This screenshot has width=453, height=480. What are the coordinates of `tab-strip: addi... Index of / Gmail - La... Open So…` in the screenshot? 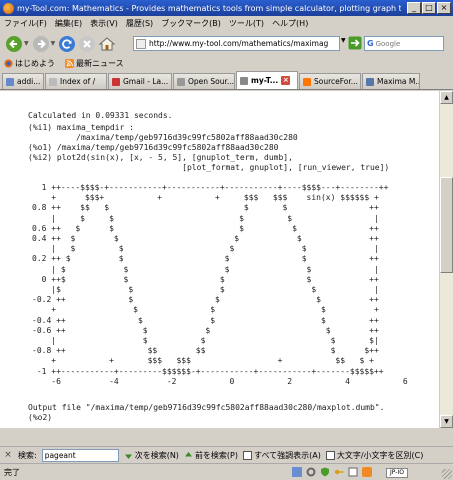 It's located at (226, 80).